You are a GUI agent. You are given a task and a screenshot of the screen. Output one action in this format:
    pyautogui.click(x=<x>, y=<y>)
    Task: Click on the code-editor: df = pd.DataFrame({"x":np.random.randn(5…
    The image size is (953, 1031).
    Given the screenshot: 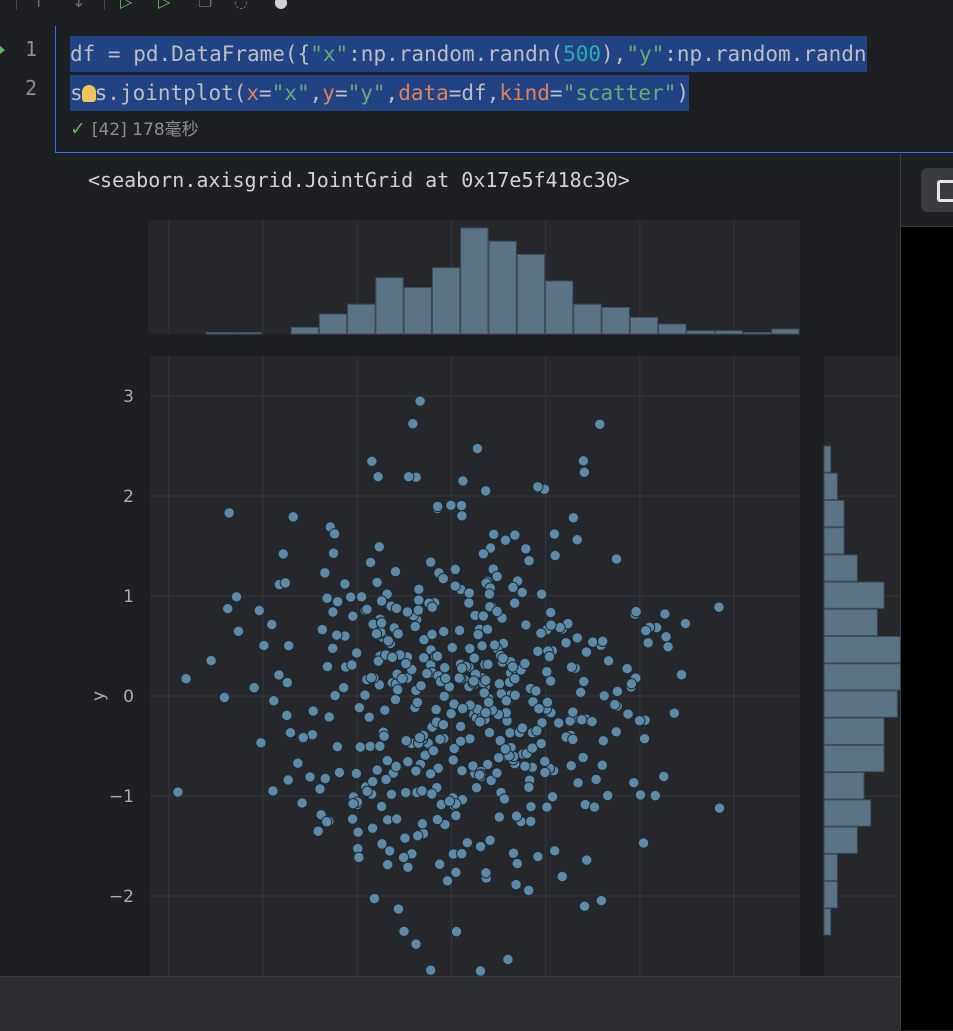 What is the action you would take?
    pyautogui.click(x=504, y=89)
    